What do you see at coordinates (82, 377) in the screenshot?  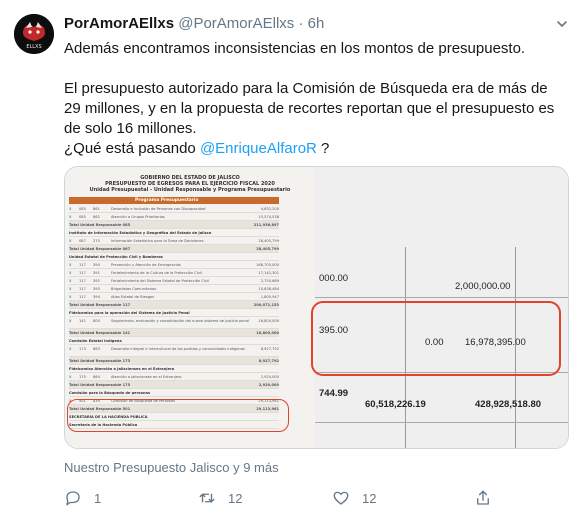 I see `doc-cell: 175` at bounding box center [82, 377].